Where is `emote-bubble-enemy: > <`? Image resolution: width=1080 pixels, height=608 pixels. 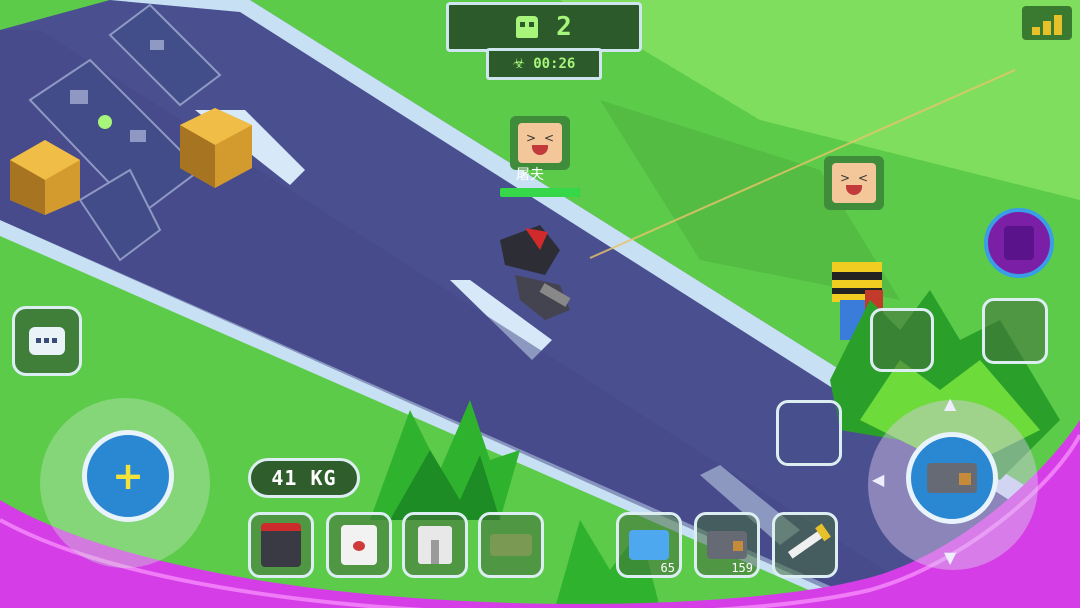 emote-bubble-enemy: > < is located at coordinates (854, 183).